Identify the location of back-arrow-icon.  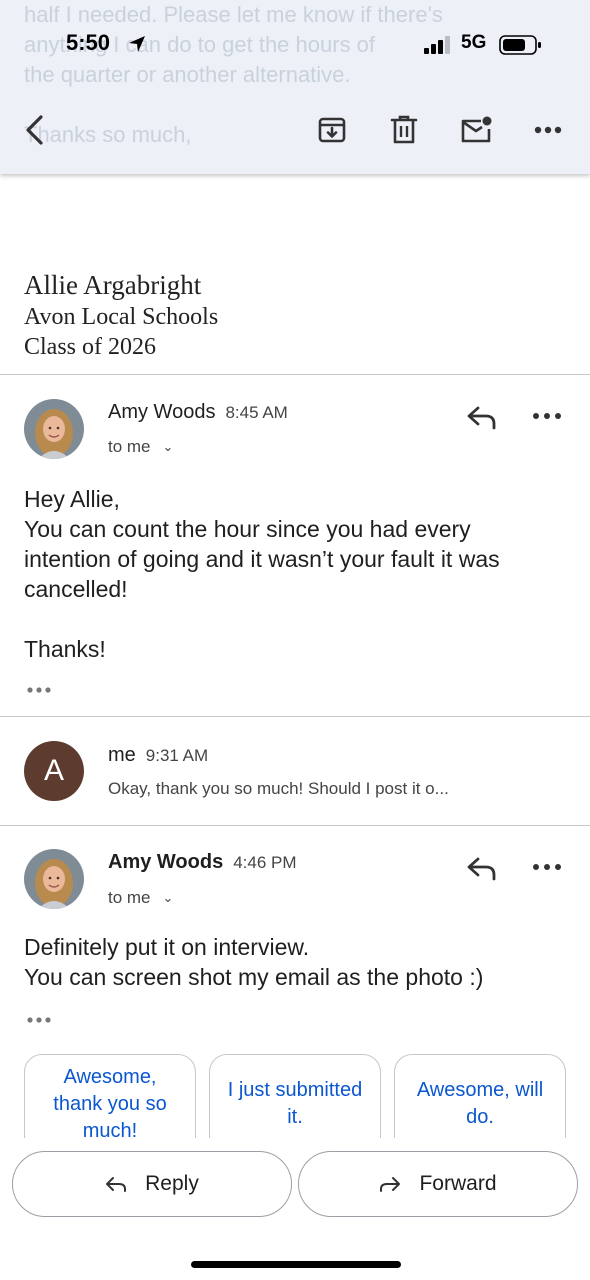
(34, 130).